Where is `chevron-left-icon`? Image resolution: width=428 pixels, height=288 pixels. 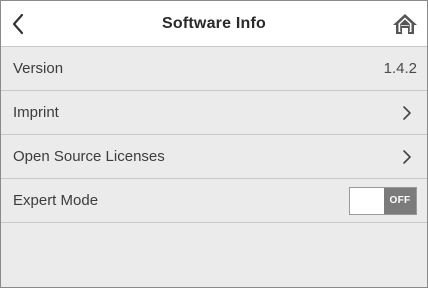 chevron-left-icon is located at coordinates (18, 23).